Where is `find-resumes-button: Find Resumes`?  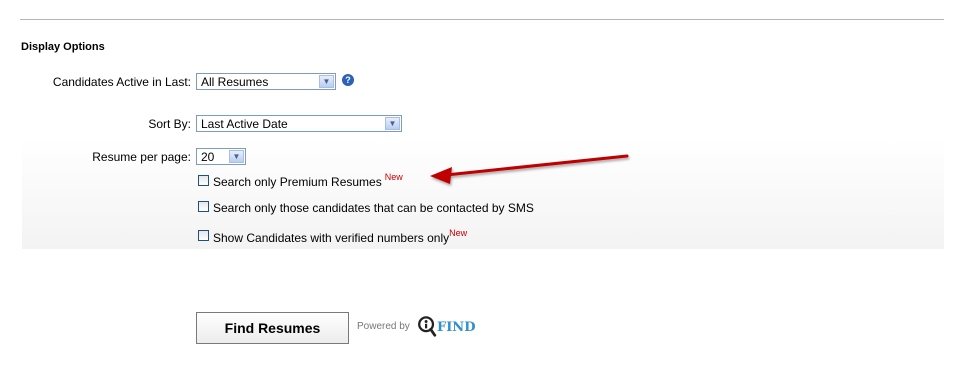
find-resumes-button: Find Resumes is located at coordinates (272, 328).